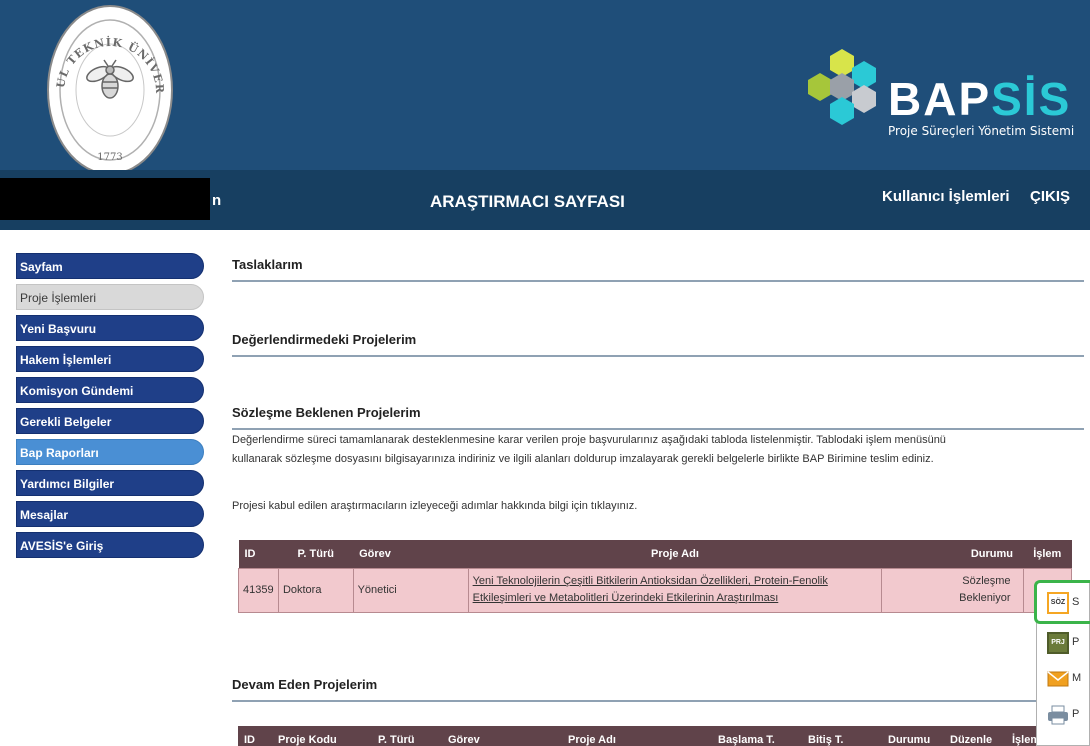  Describe the element at coordinates (110, 266) in the screenshot. I see `sidebar-item-sayfam: Sayfam` at that location.